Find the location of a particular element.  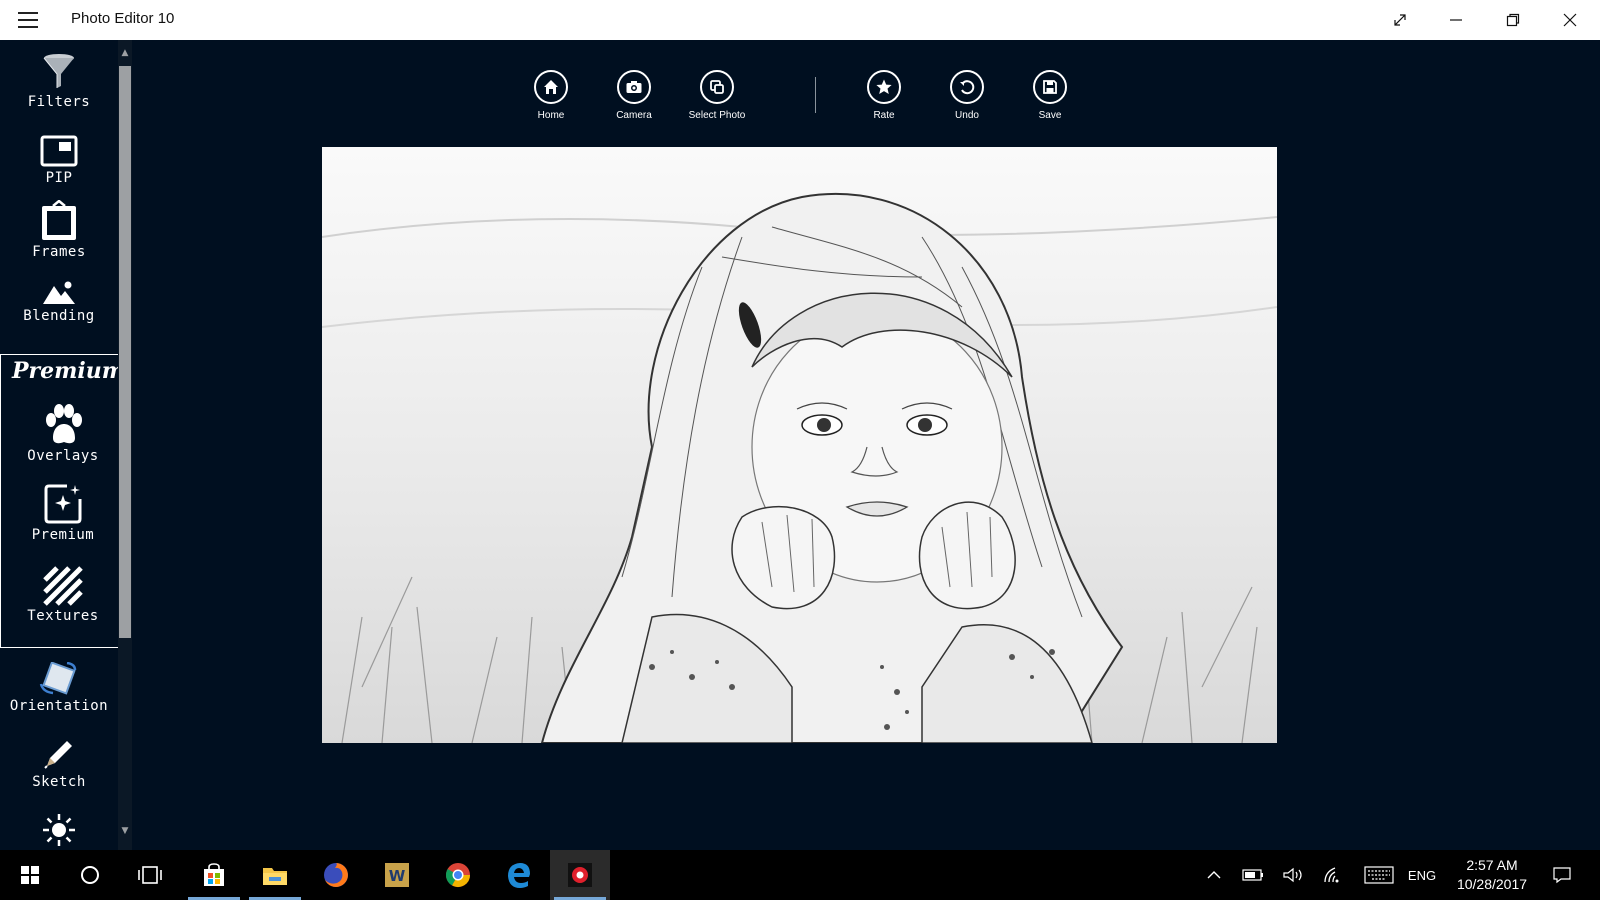

close-icon is located at coordinates (1570, 20).